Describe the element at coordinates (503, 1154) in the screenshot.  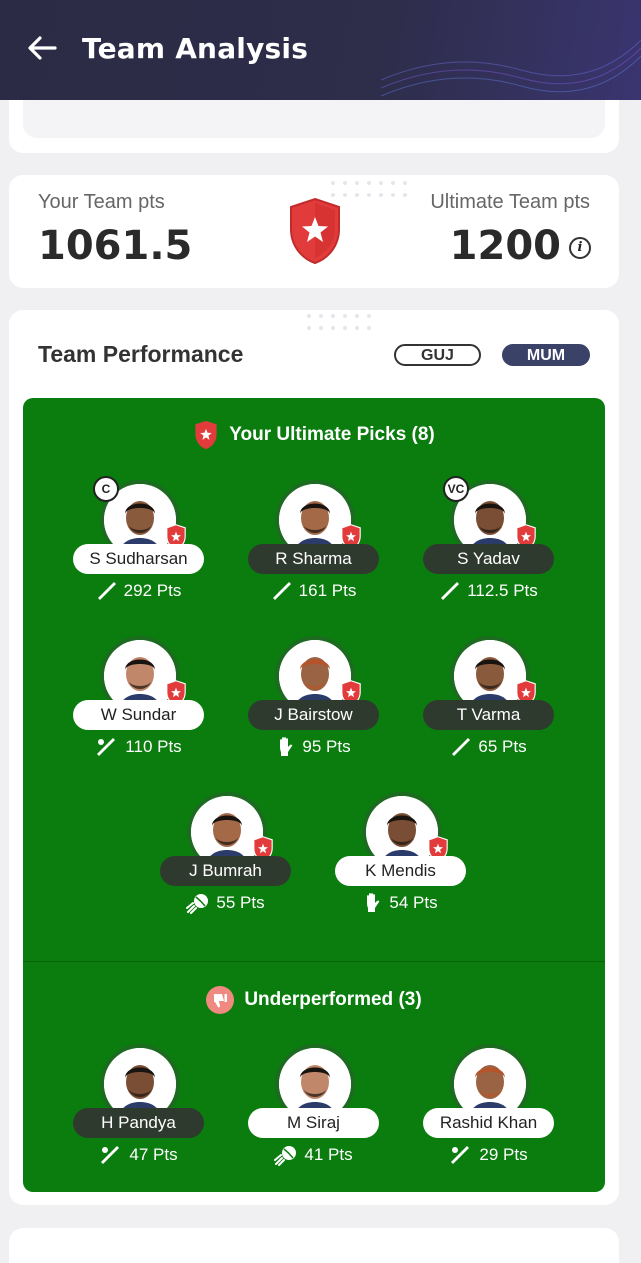
I see `player-points-value: 29 Pts` at that location.